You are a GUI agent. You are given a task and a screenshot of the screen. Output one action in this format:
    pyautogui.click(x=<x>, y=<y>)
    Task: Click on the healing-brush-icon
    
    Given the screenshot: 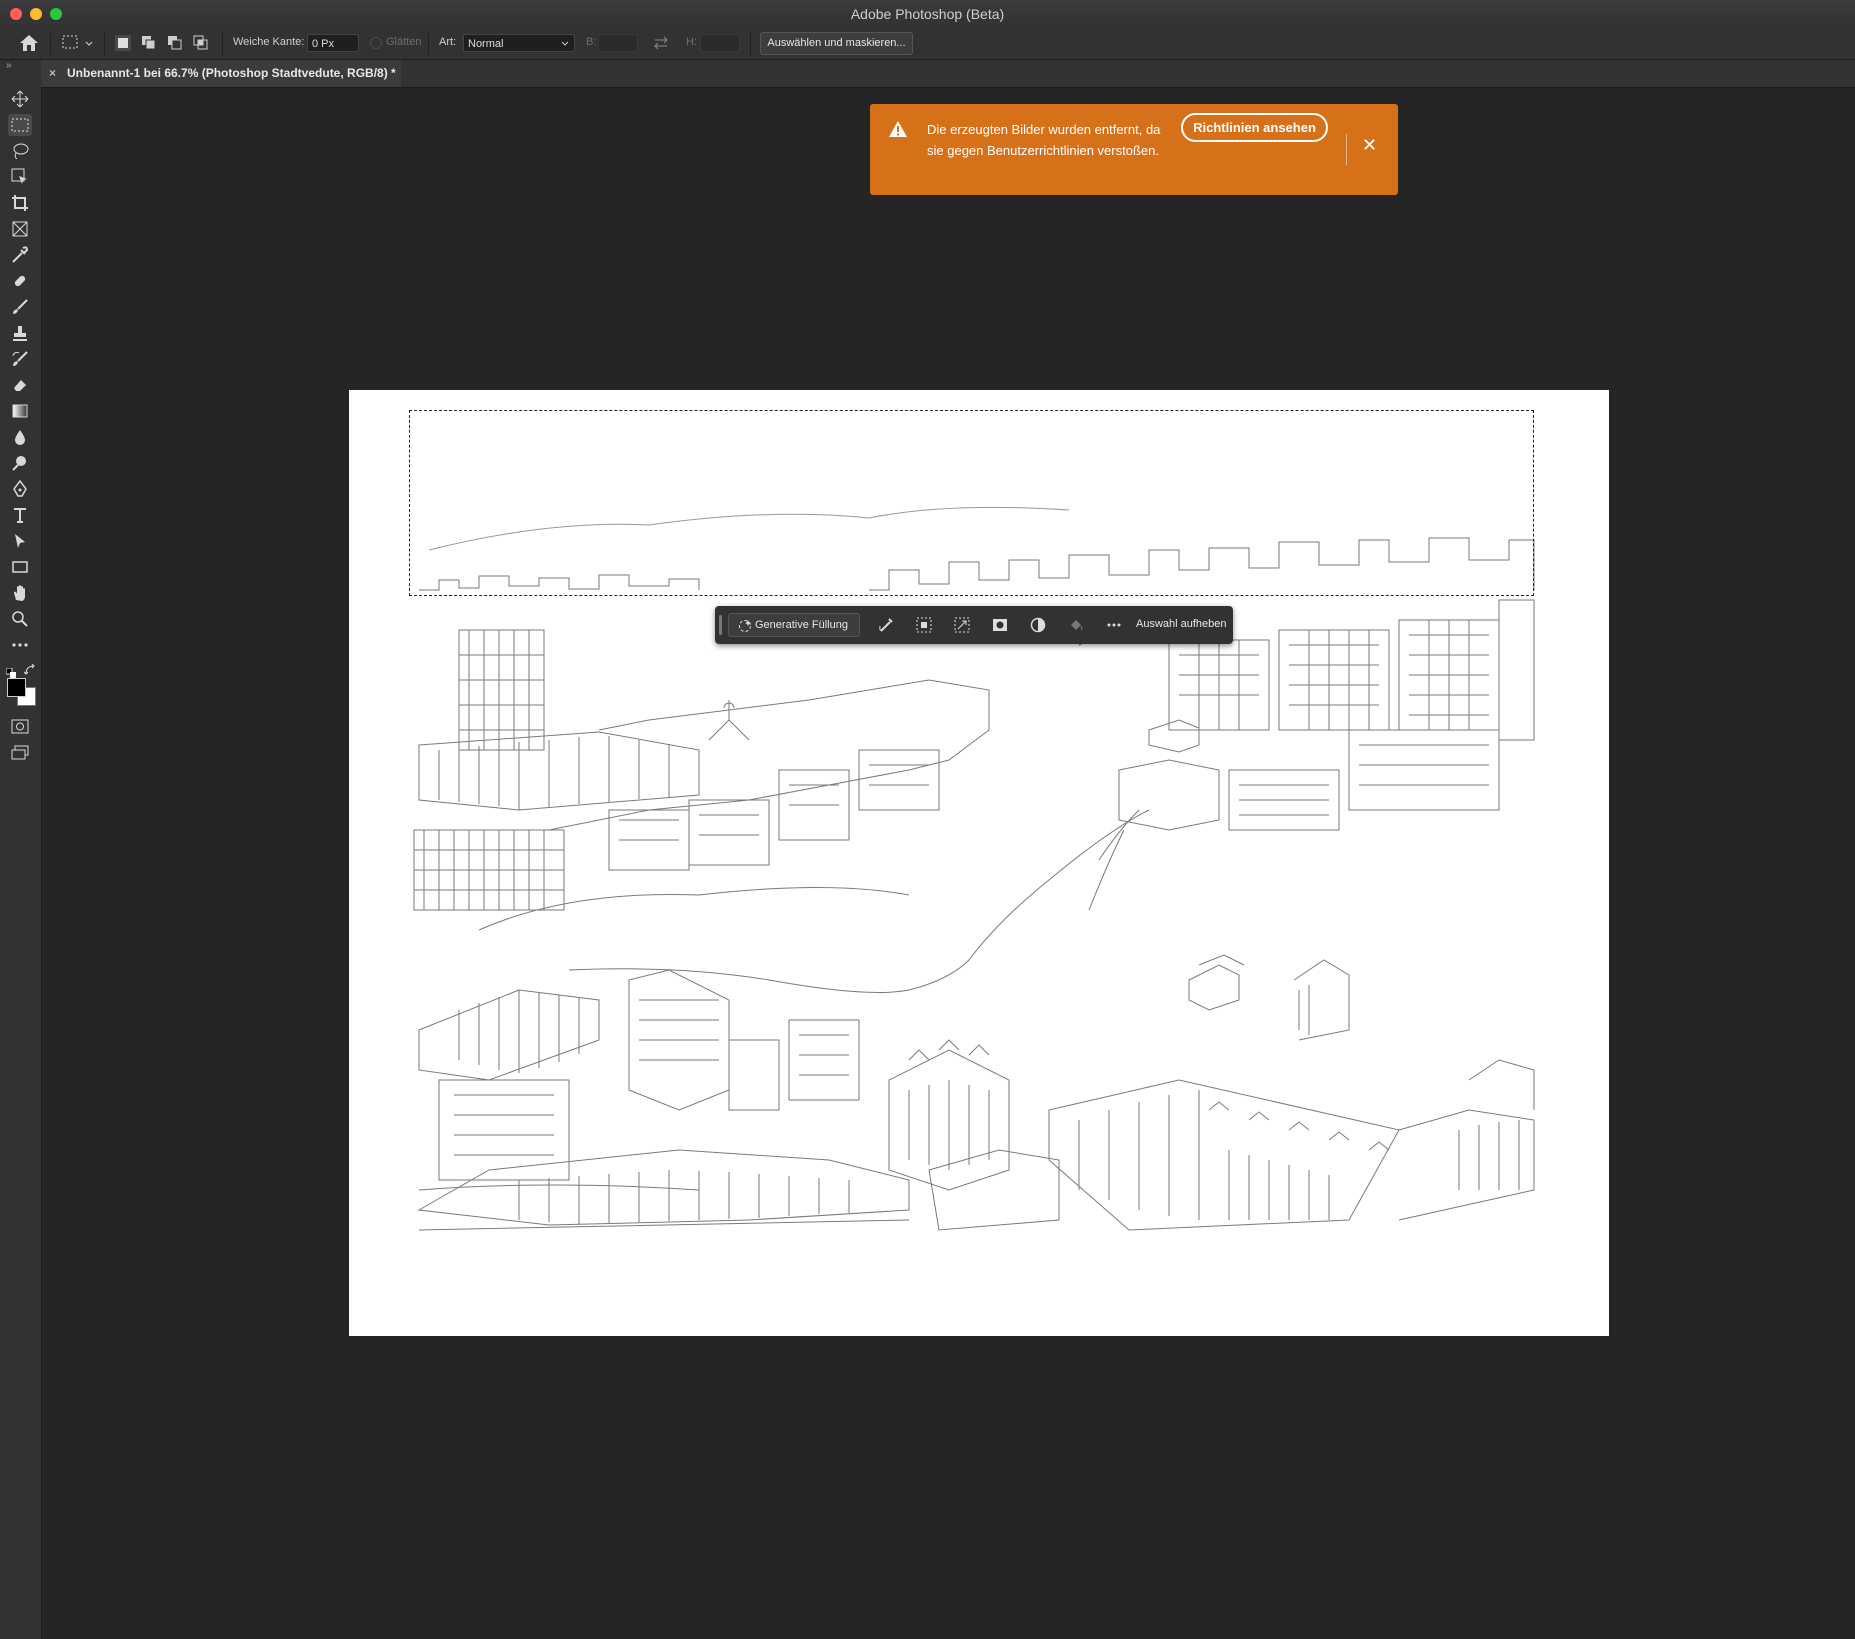 What is the action you would take?
    pyautogui.click(x=20, y=281)
    